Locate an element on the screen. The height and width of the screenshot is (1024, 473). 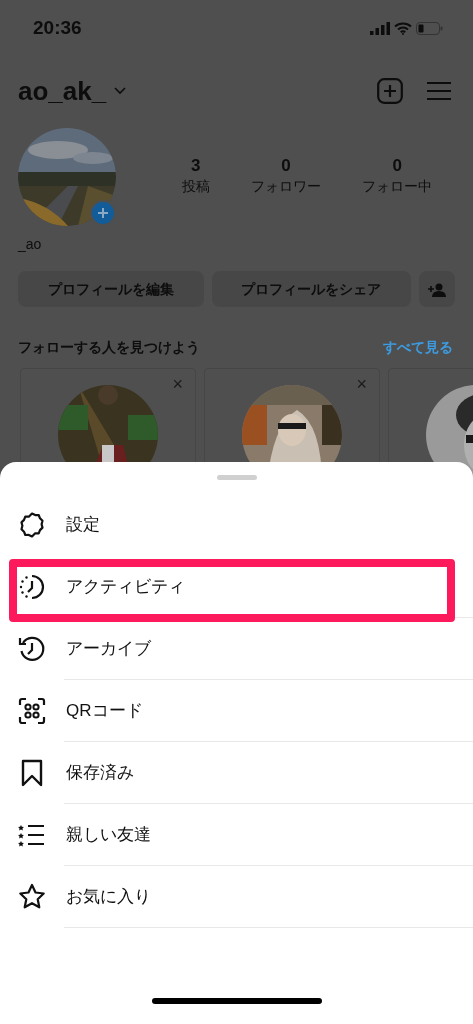
signal-icon is located at coordinates (380, 28).